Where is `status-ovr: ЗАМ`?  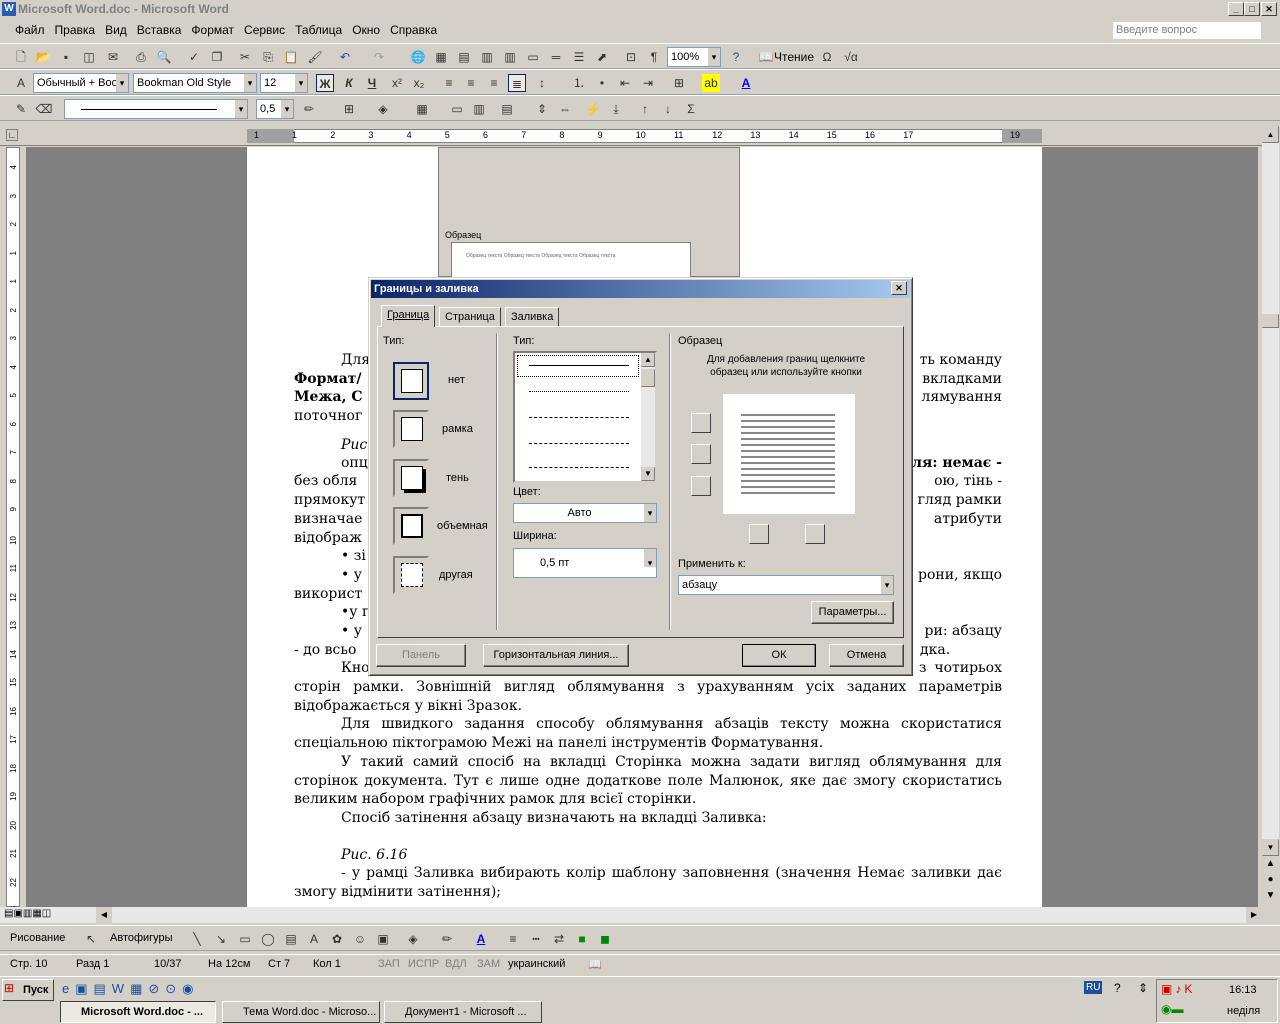 status-ovr: ЗАМ is located at coordinates (488, 964).